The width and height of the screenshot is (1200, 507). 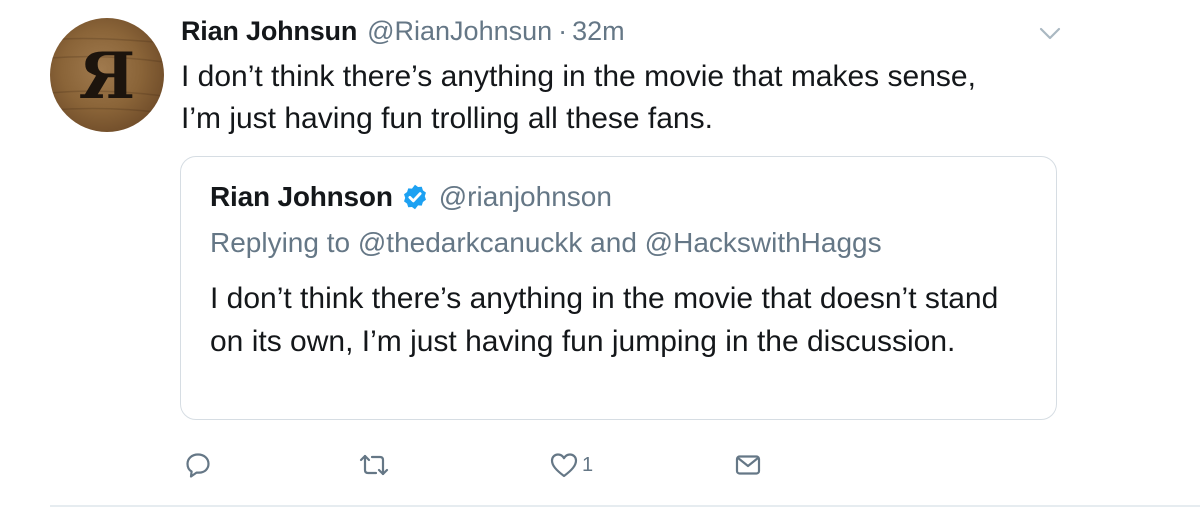 I want to click on author-display-name: Rian Johnsun, so click(x=269, y=31).